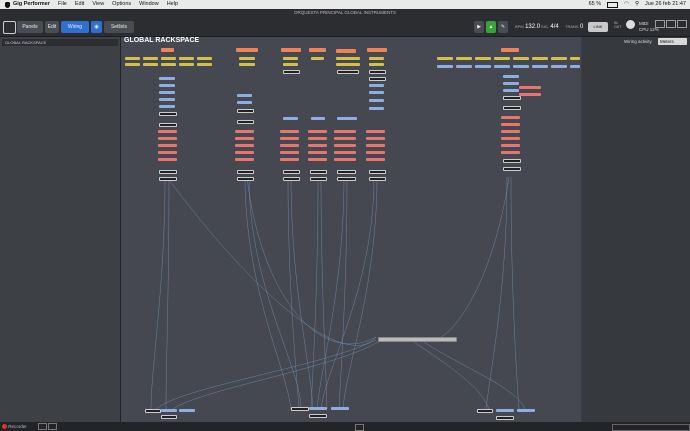  What do you see at coordinates (75, 27) in the screenshot?
I see `wiring-button: Wiring` at bounding box center [75, 27].